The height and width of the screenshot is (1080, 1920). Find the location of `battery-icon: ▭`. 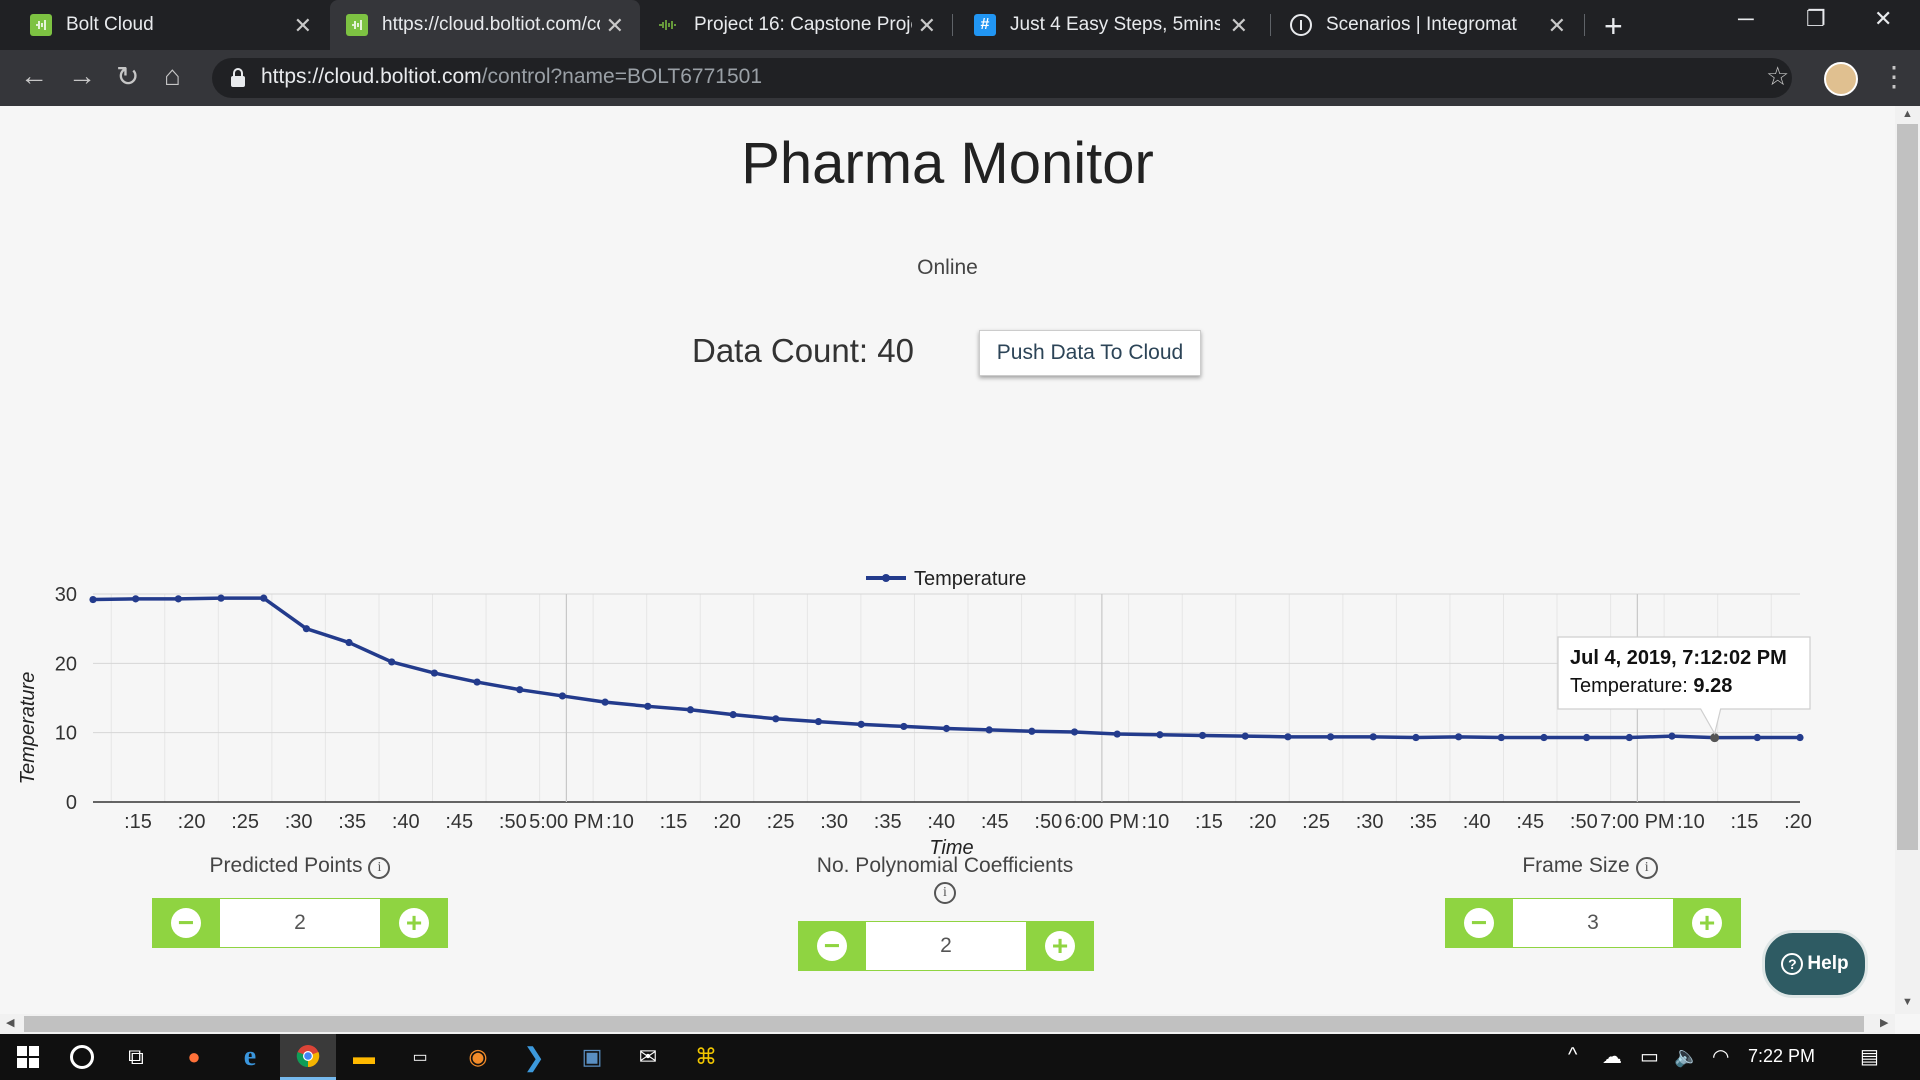

battery-icon: ▭ is located at coordinates (1649, 1056).